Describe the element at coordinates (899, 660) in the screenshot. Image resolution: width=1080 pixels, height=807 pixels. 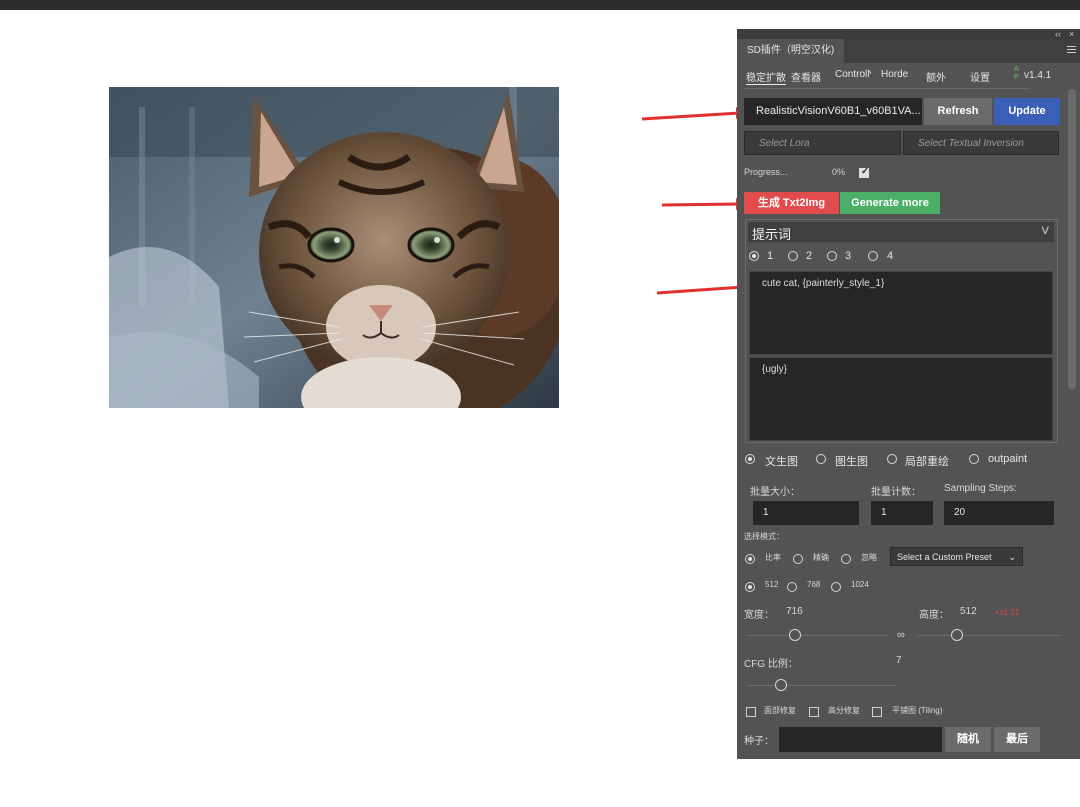
I see `cfg-value: 7` at that location.